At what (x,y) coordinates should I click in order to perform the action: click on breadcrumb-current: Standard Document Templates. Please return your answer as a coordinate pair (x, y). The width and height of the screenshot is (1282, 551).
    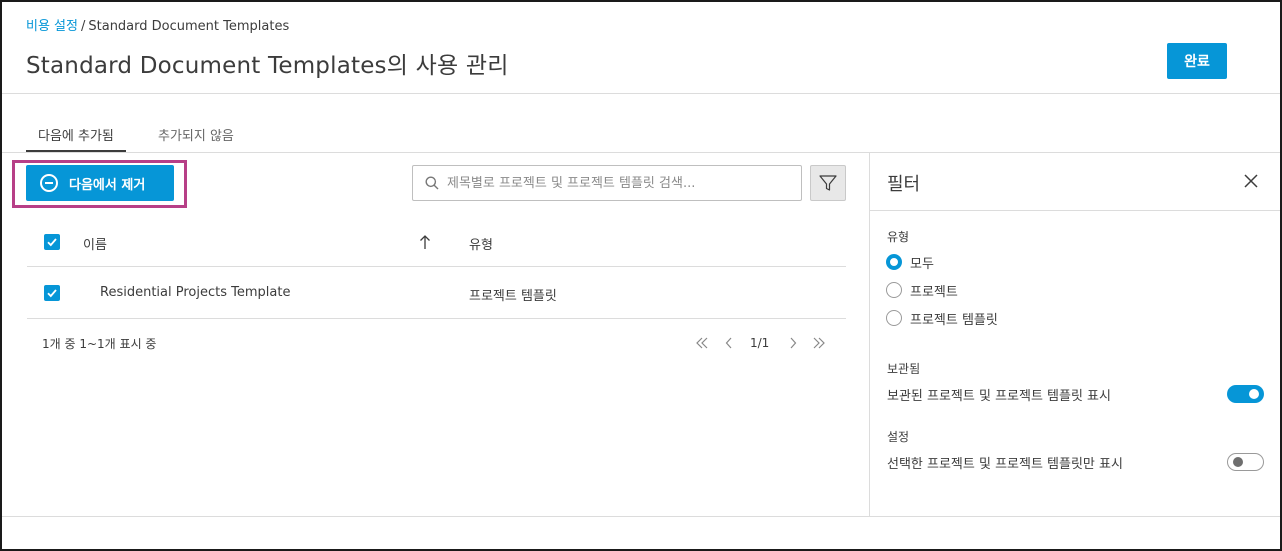
    Looking at the image, I should click on (189, 26).